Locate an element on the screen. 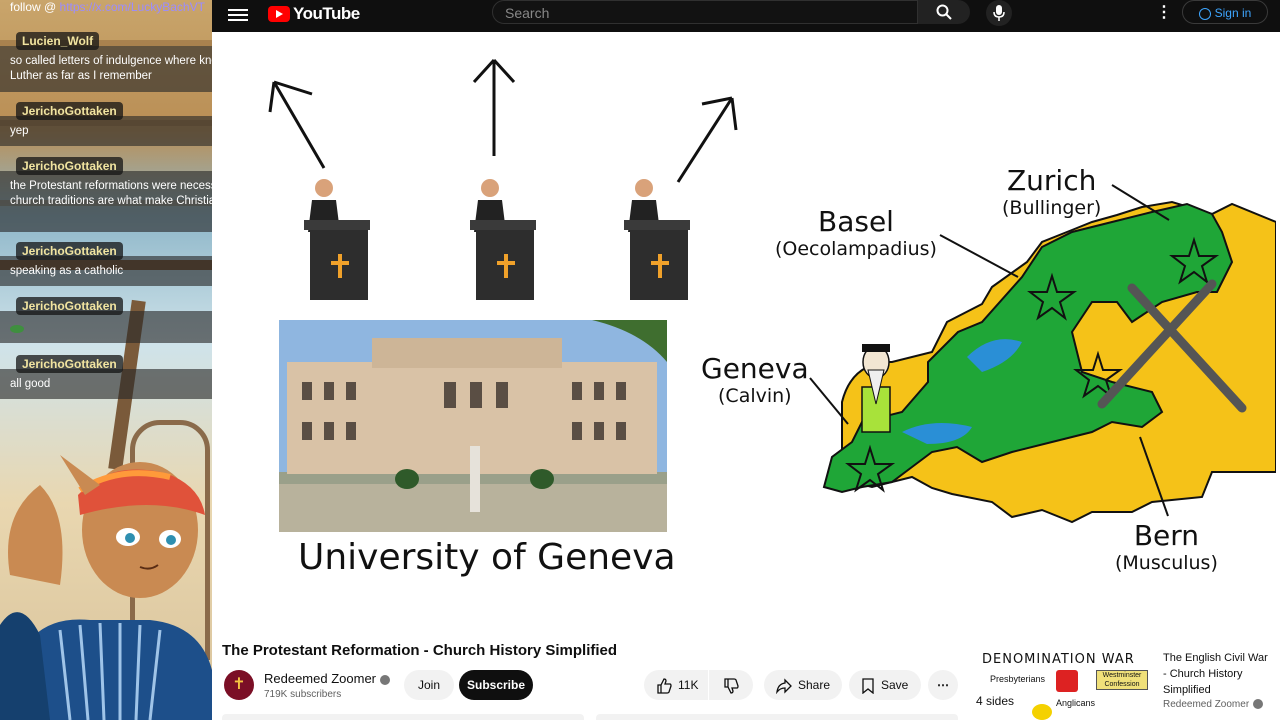  frog-emote-icon is located at coordinates (17, 329).